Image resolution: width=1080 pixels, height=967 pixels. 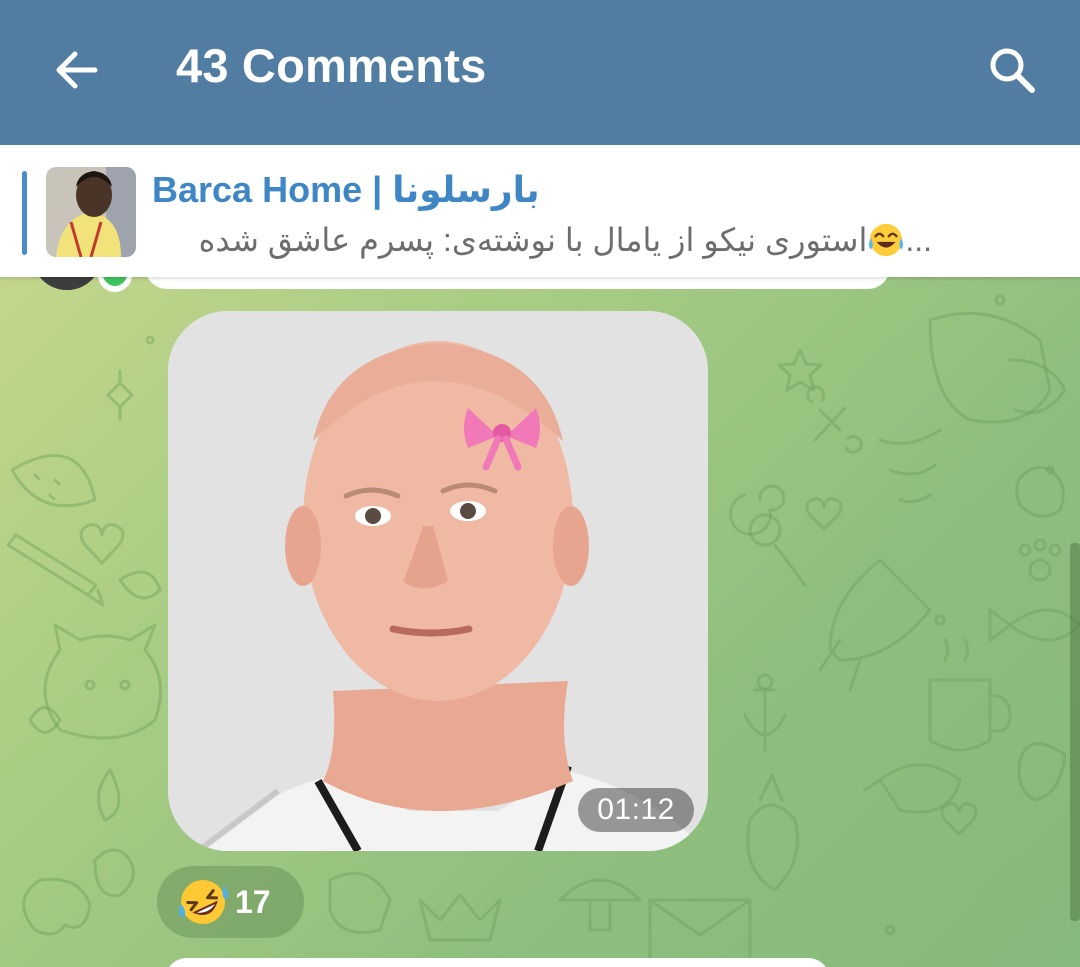 I want to click on scrollbar, so click(x=1075, y=732).